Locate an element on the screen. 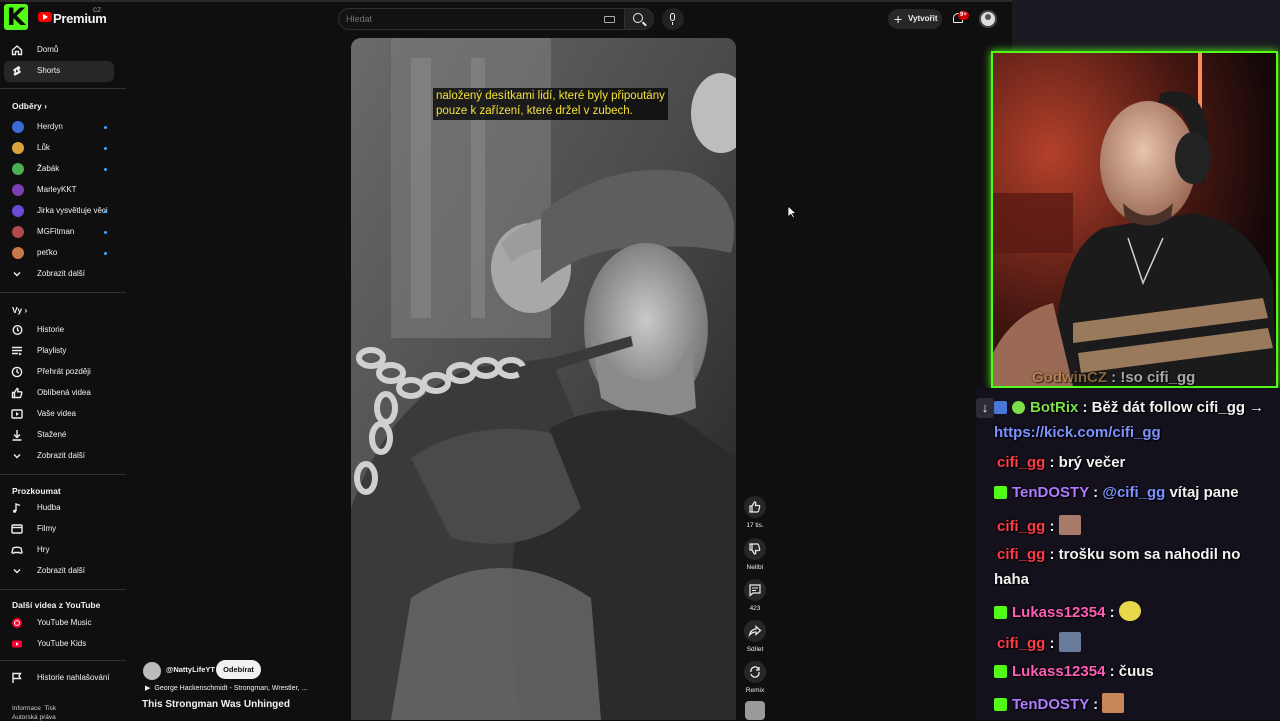 This screenshot has height=721, width=1280. channel-name: Jirka vysvětluje věci is located at coordinates (72, 210).